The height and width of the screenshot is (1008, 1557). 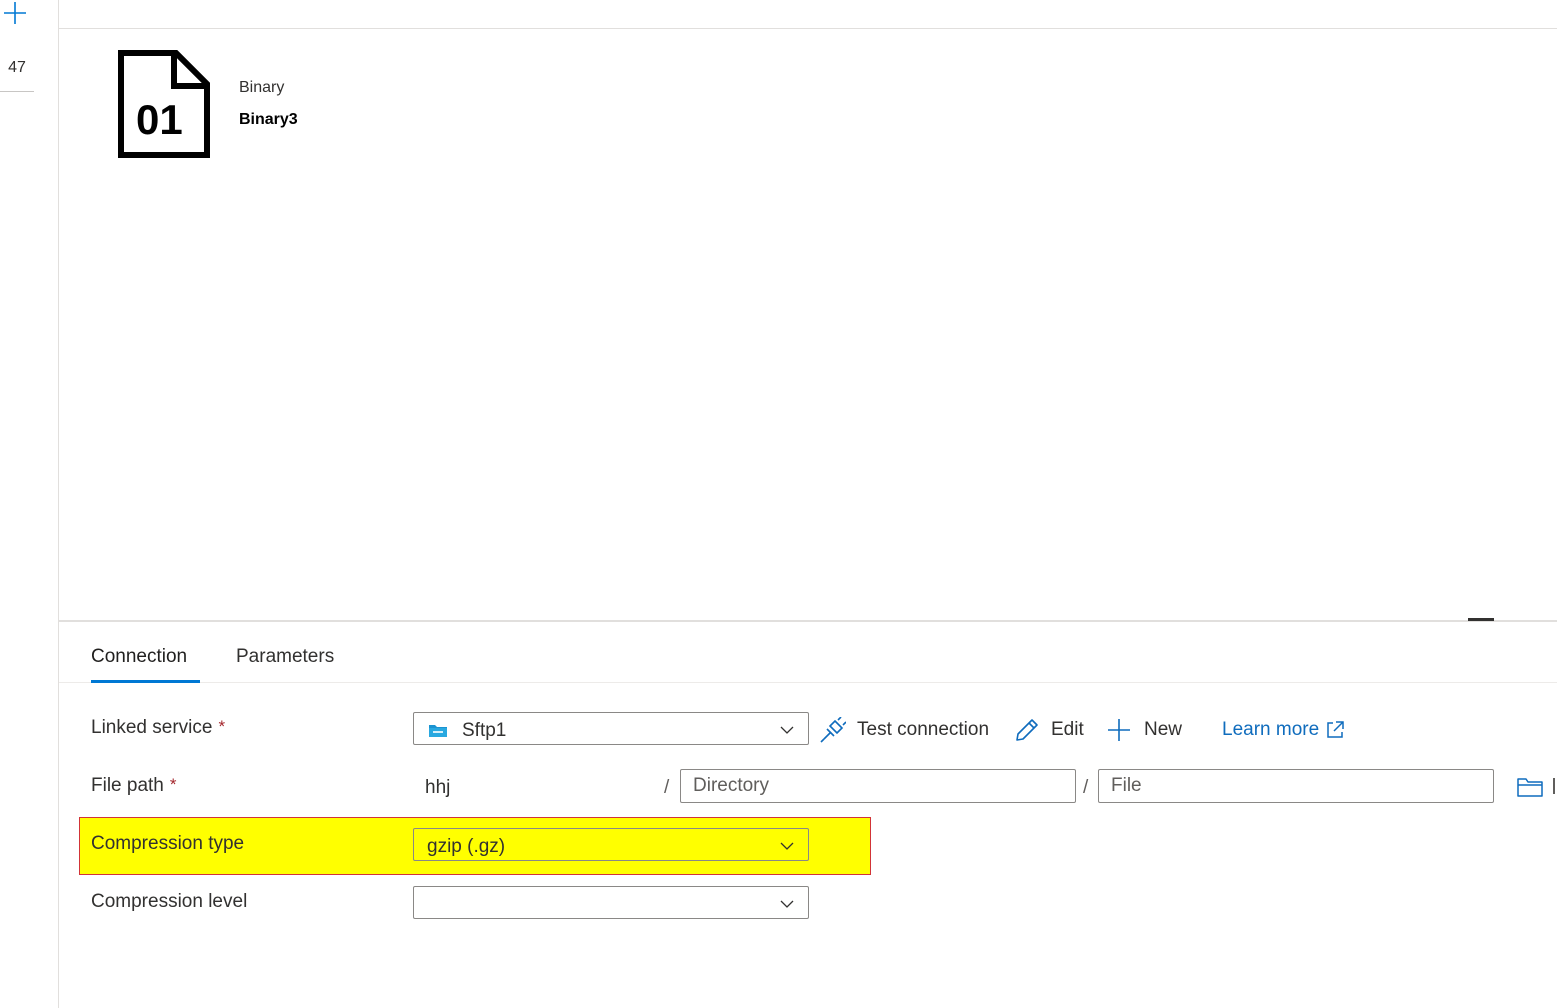 I want to click on compression-type-value: gzip (.gz), so click(x=466, y=846).